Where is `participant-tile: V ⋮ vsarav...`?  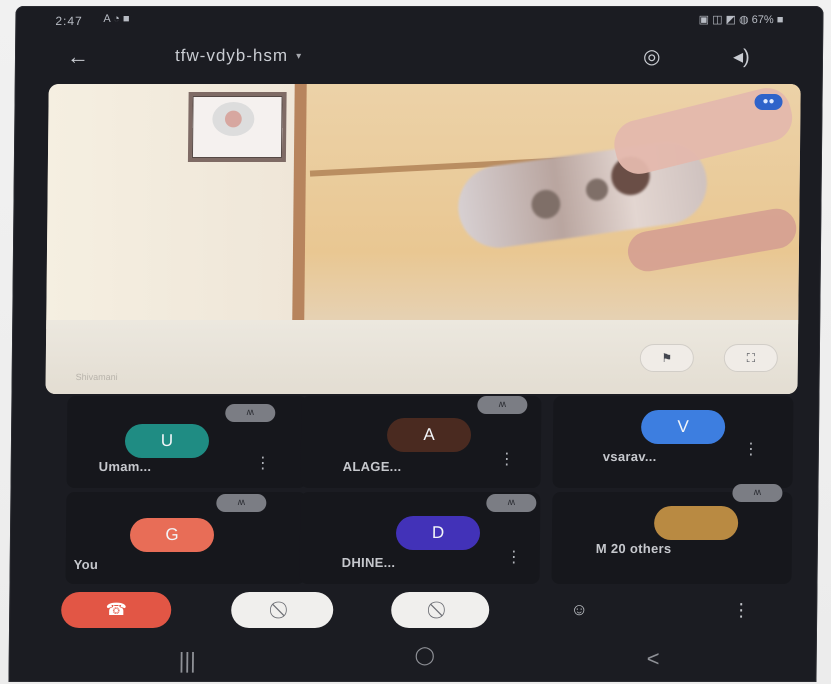
participant-tile: V ⋮ vsarav... is located at coordinates (673, 442).